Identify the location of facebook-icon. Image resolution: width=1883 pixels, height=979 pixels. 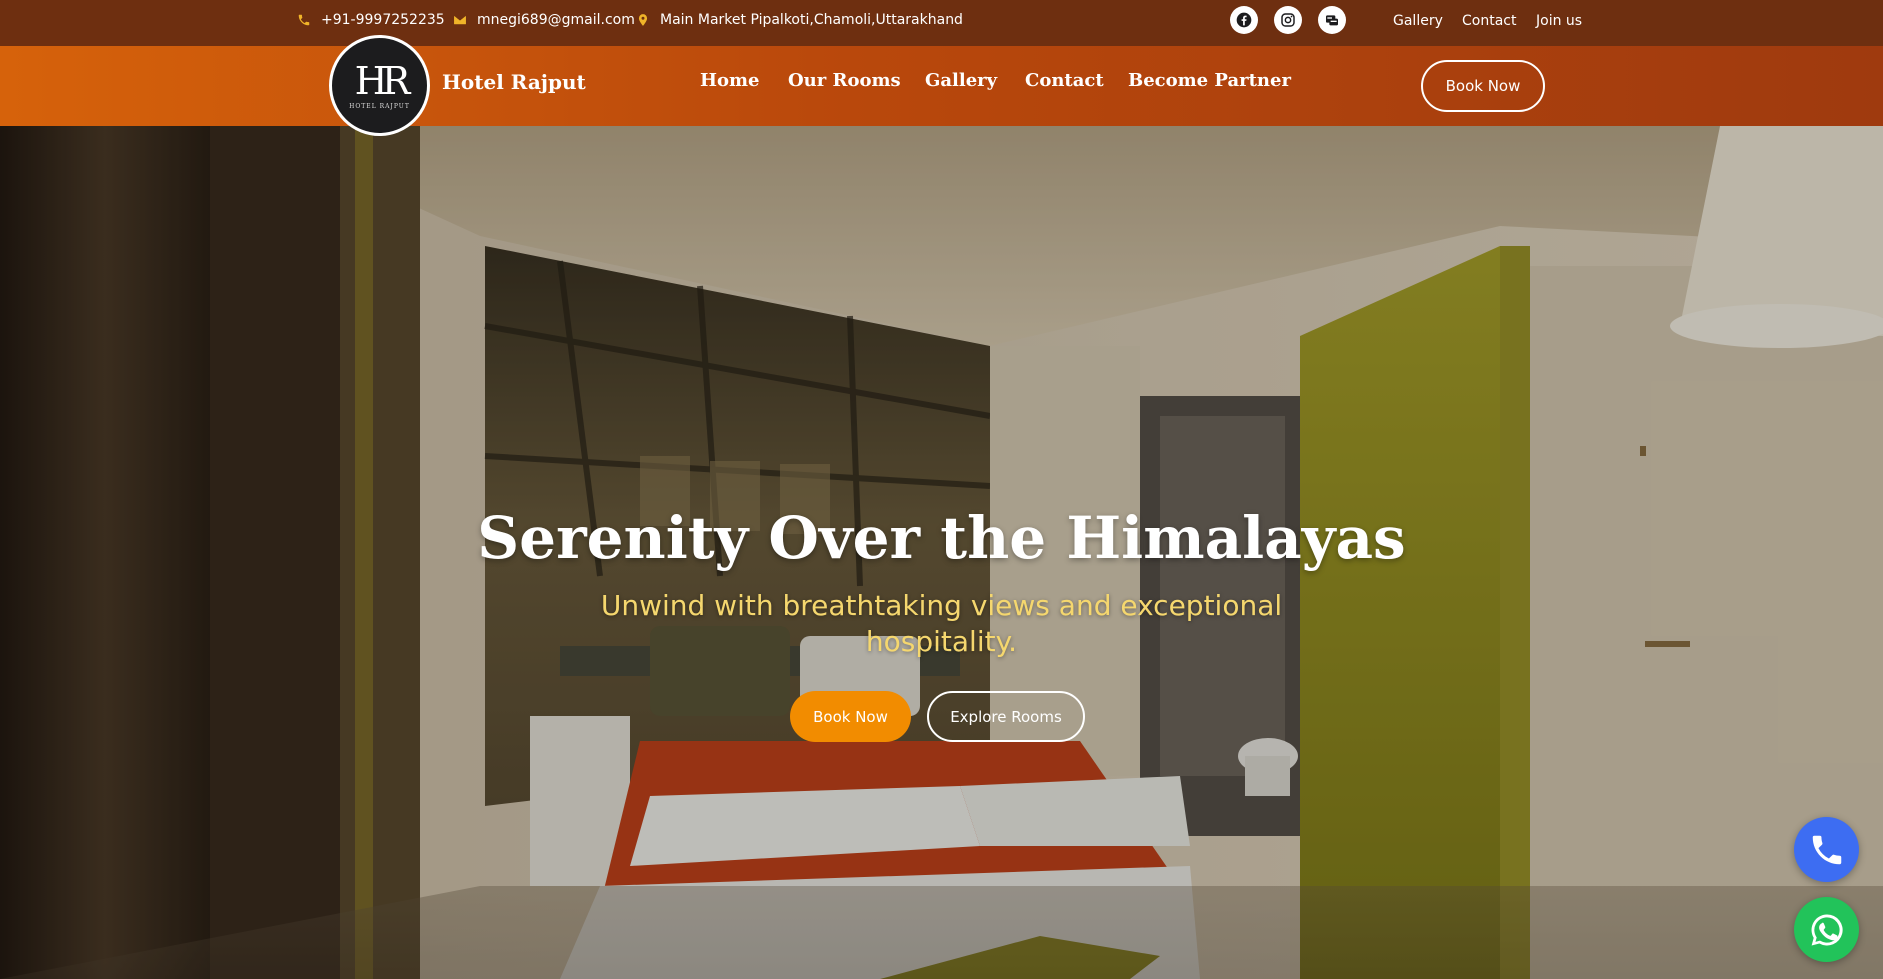
(1244, 20).